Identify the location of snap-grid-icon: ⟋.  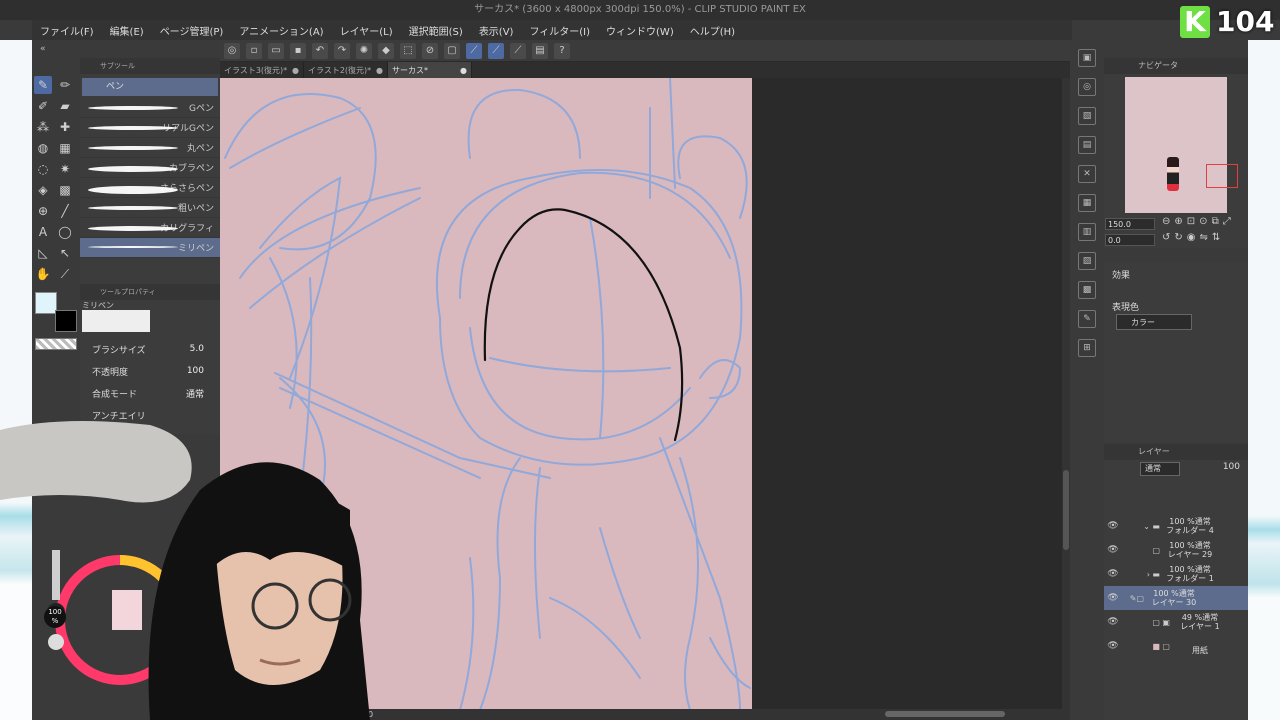
(518, 50).